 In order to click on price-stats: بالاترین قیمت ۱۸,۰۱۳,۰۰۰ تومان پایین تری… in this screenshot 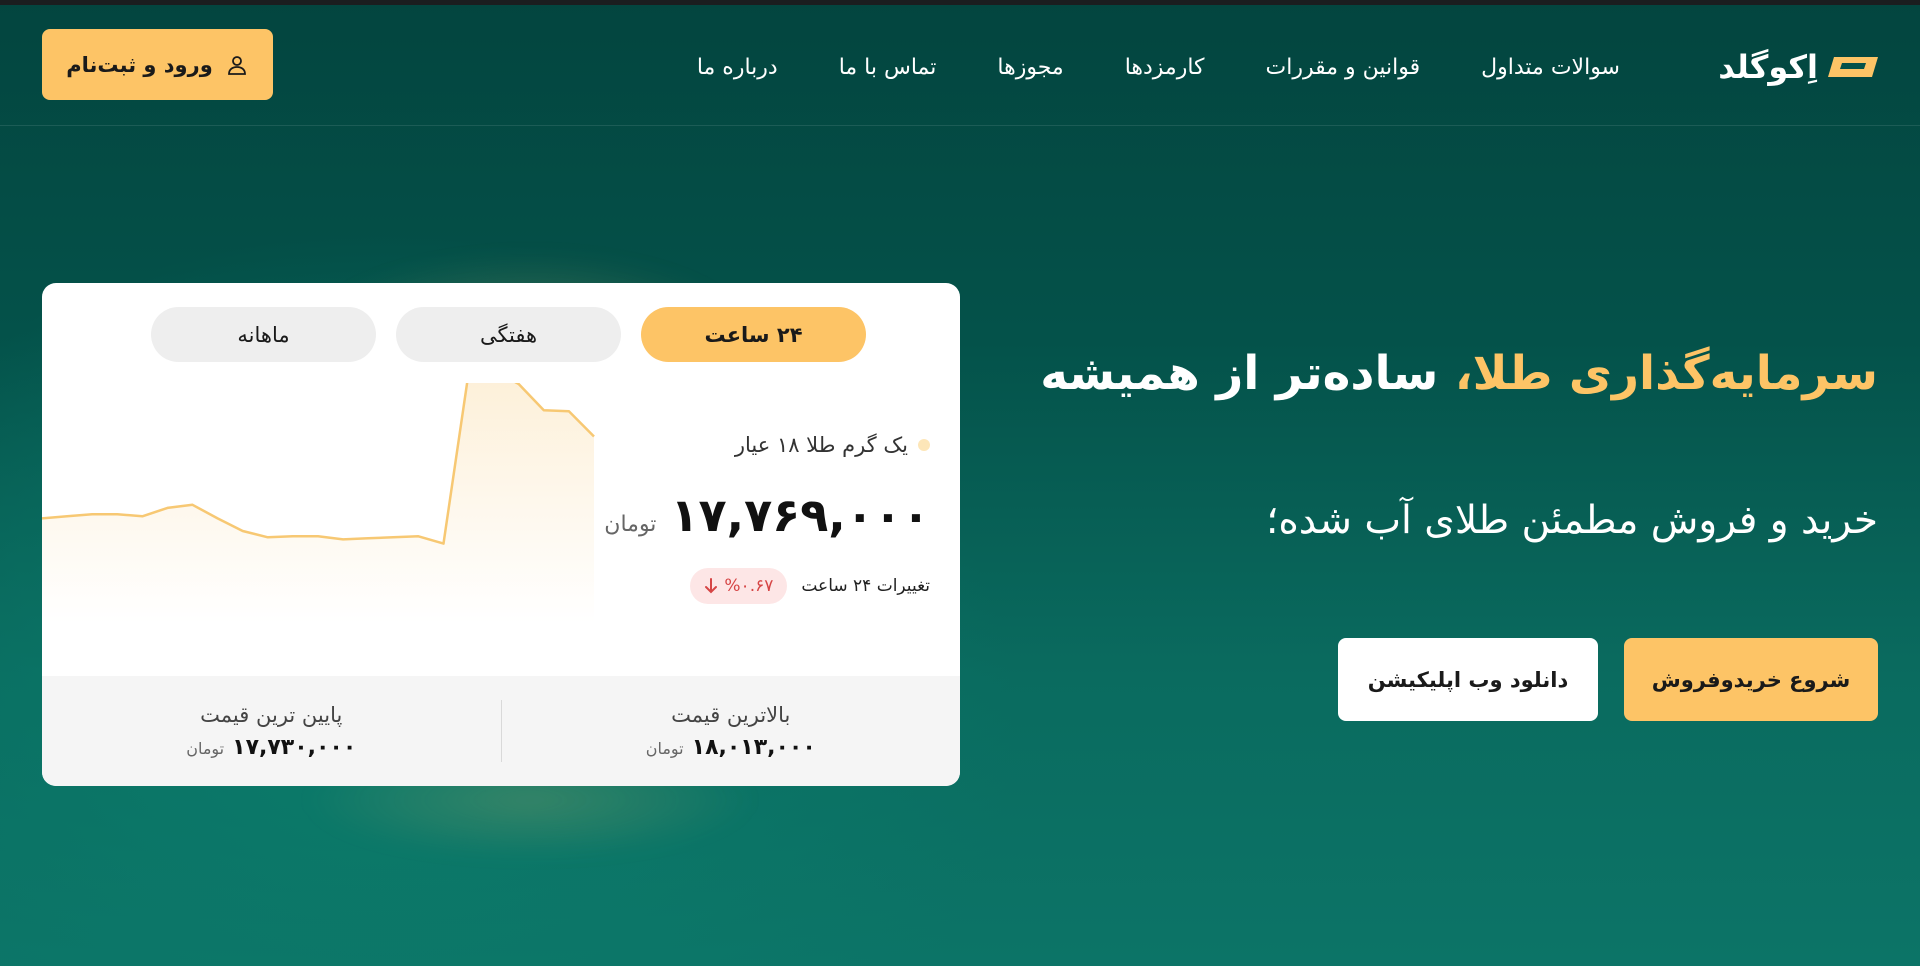, I will do `click(501, 731)`.